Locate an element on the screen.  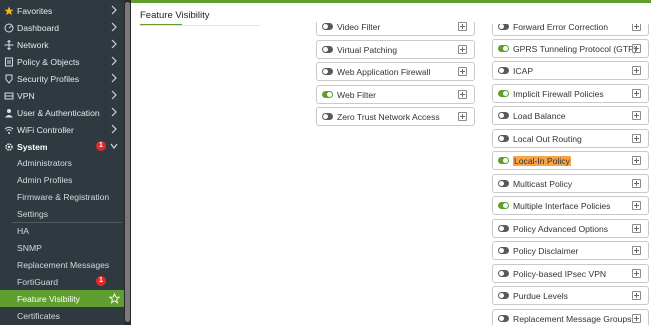
sidebar-item-label: Dashboard is located at coordinates (38, 27).